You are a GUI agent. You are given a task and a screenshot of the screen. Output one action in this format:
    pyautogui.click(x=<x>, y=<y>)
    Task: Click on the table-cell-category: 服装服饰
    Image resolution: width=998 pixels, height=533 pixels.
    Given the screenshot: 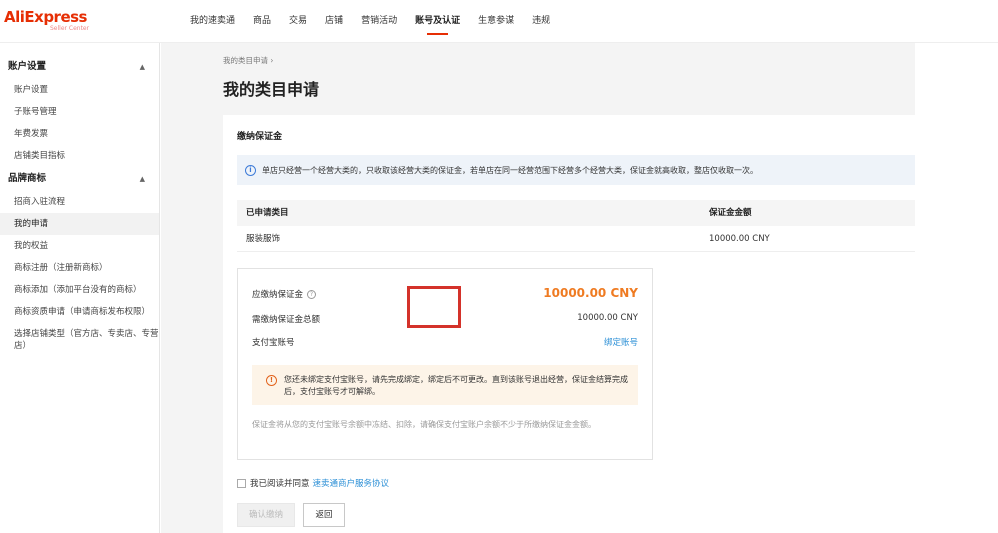 What is the action you would take?
    pyautogui.click(x=263, y=239)
    